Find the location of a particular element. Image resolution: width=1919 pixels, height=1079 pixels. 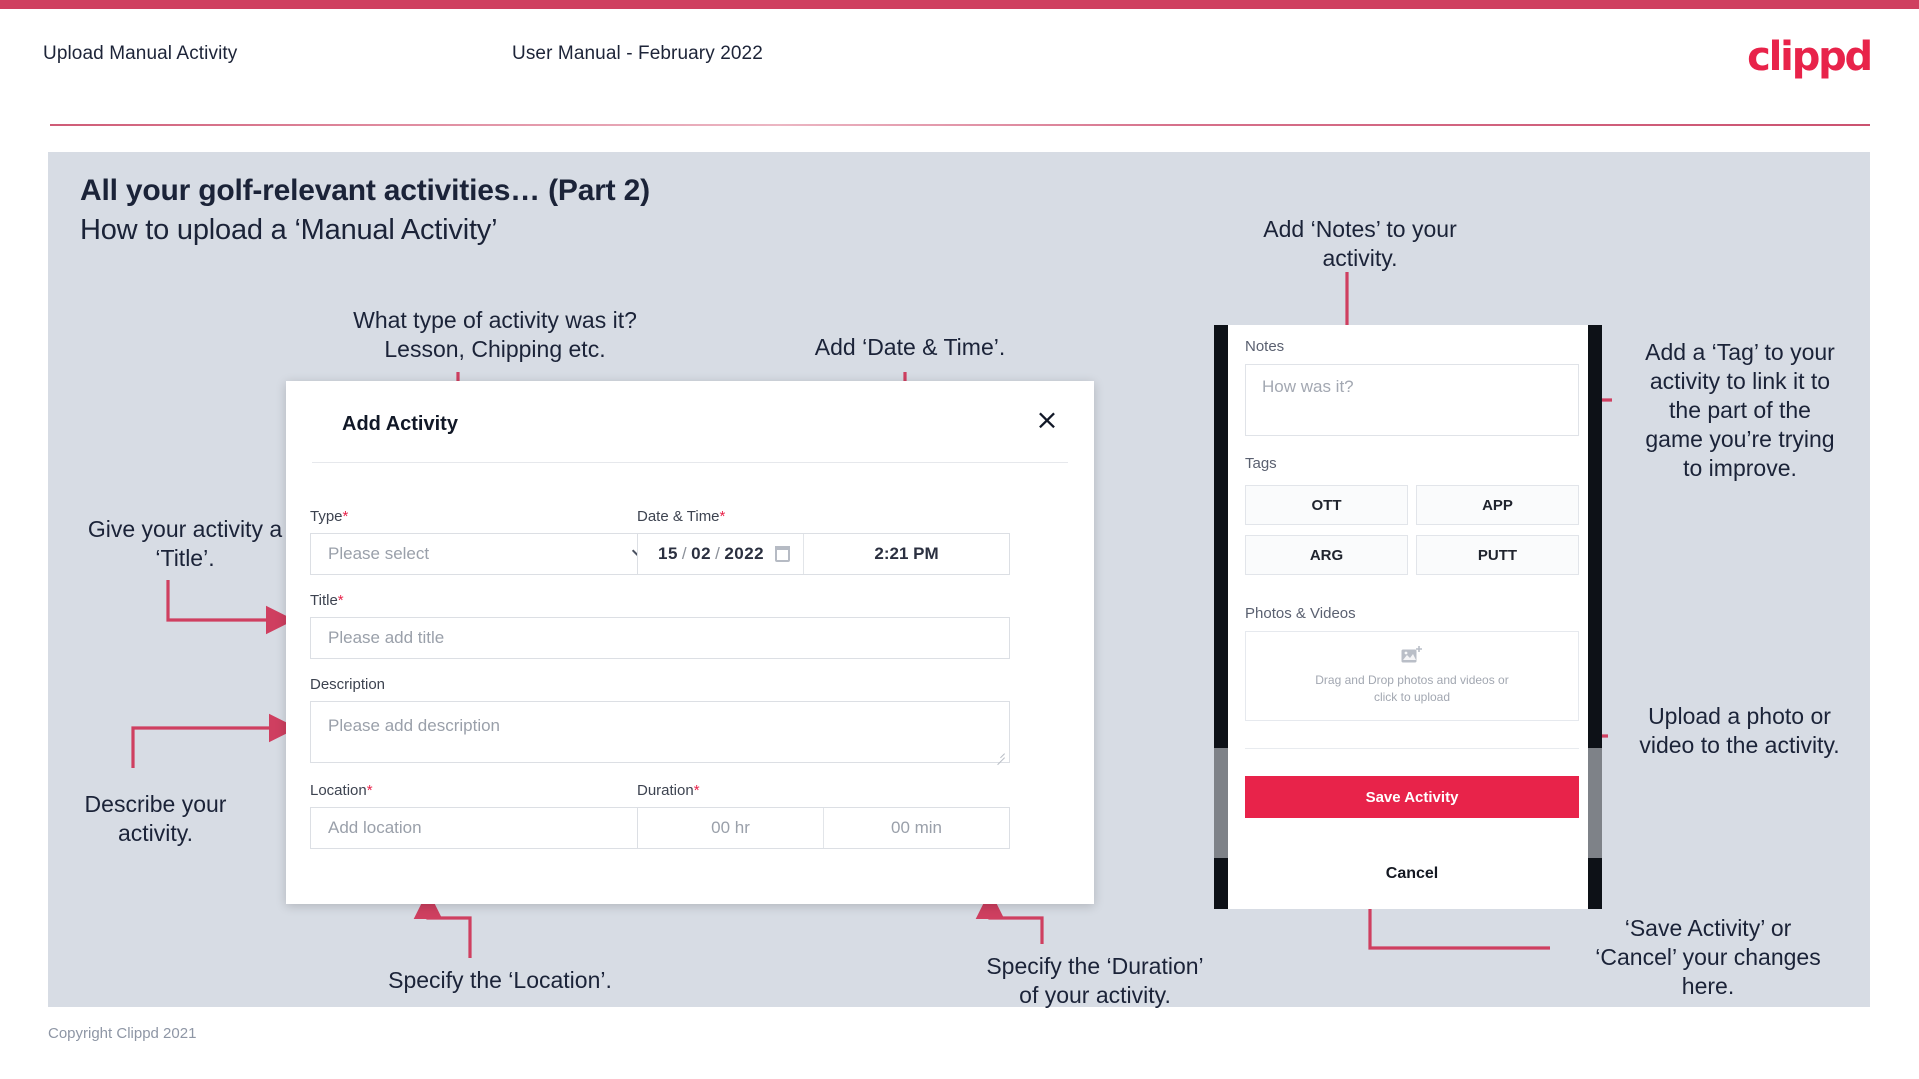

type-select: Please select is located at coordinates (485, 554).